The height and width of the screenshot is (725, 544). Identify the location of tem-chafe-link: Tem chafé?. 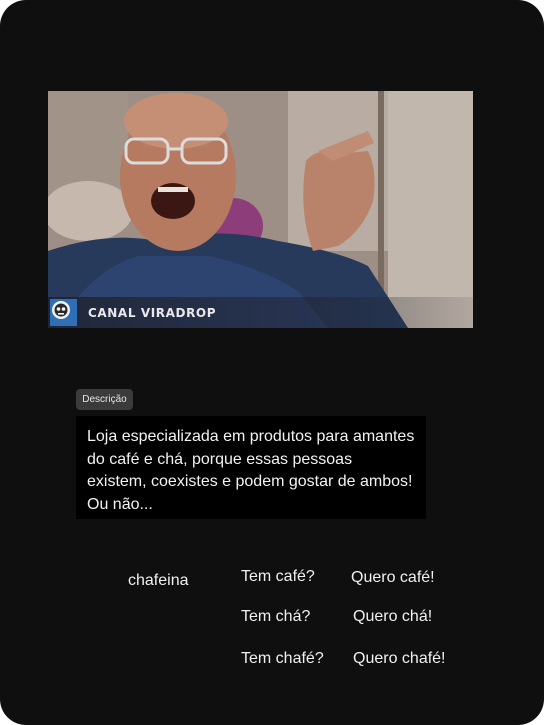
(282, 659).